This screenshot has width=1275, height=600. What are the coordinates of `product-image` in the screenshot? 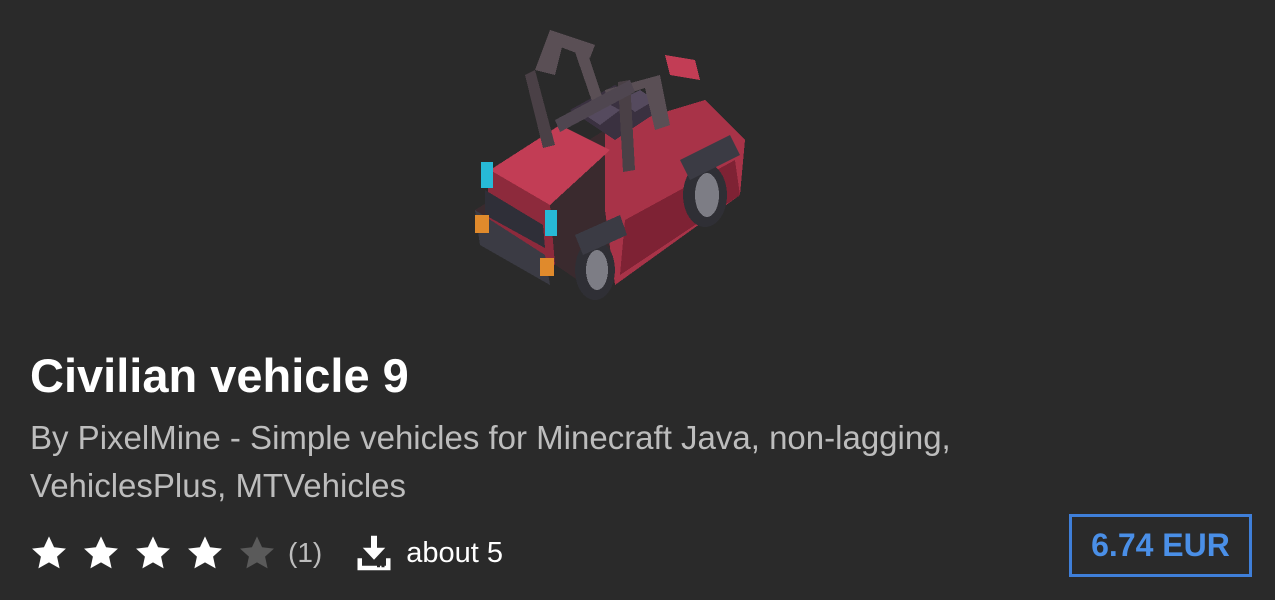 It's located at (610, 170).